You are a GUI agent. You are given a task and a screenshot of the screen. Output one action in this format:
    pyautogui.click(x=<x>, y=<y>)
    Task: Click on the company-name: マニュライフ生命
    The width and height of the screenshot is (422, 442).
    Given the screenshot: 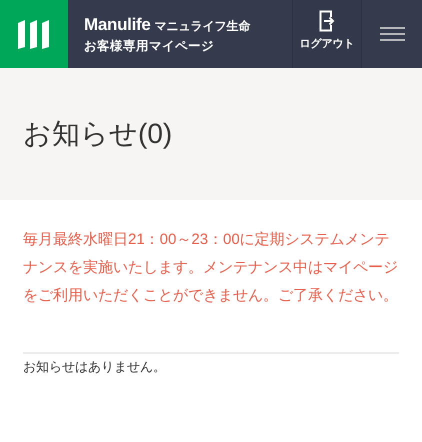 What is the action you would take?
    pyautogui.click(x=202, y=26)
    